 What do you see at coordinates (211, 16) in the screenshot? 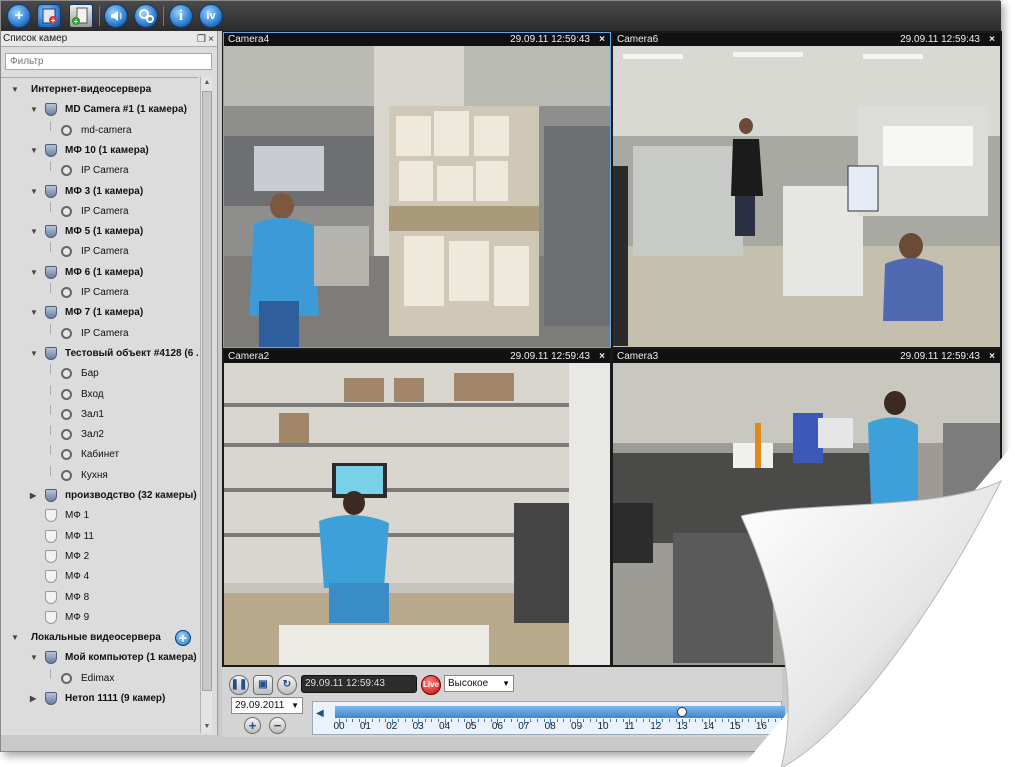
I see `about-icon: iv` at bounding box center [211, 16].